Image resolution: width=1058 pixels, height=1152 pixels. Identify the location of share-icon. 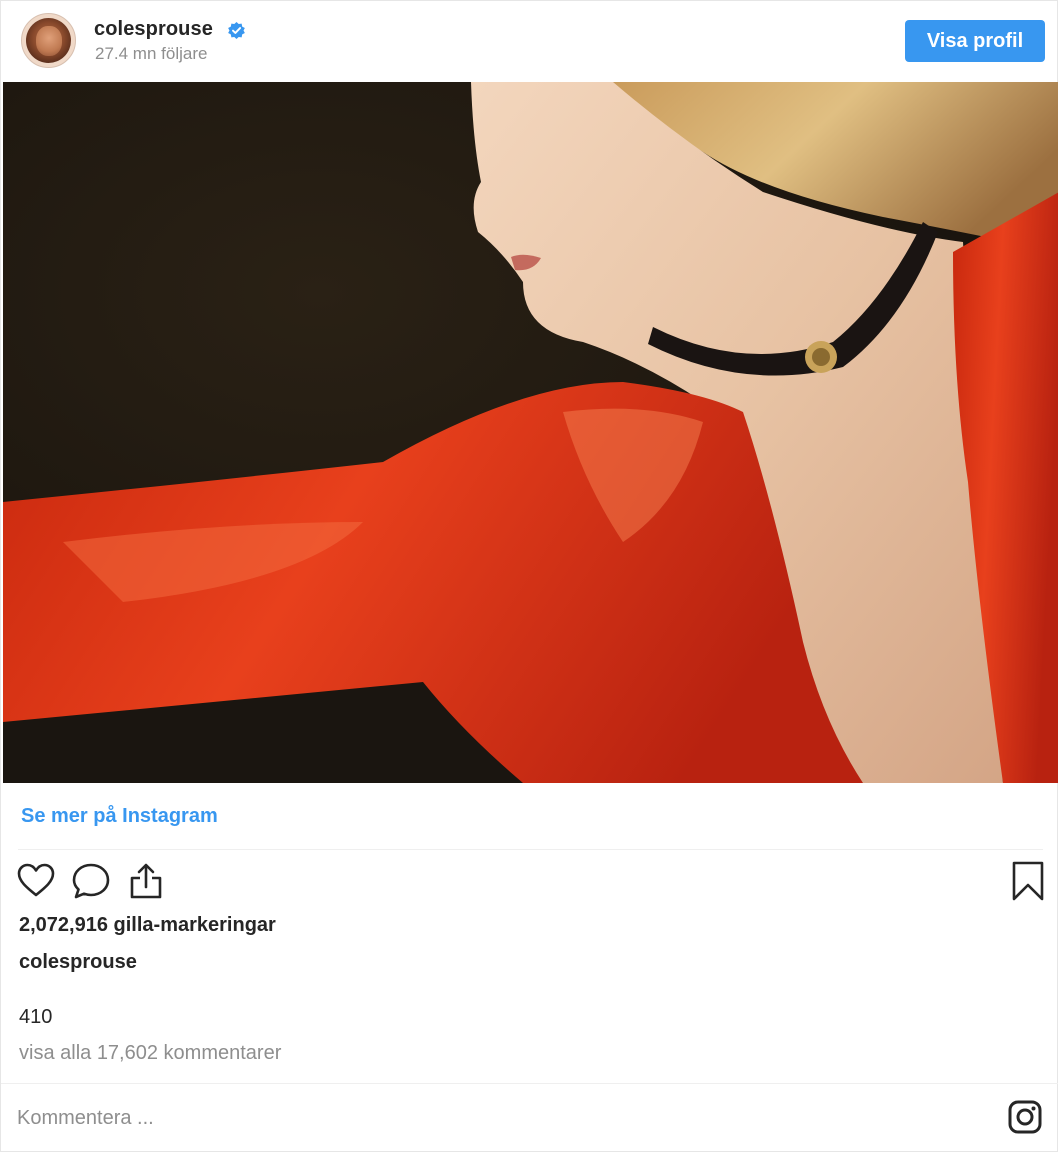
(146, 881).